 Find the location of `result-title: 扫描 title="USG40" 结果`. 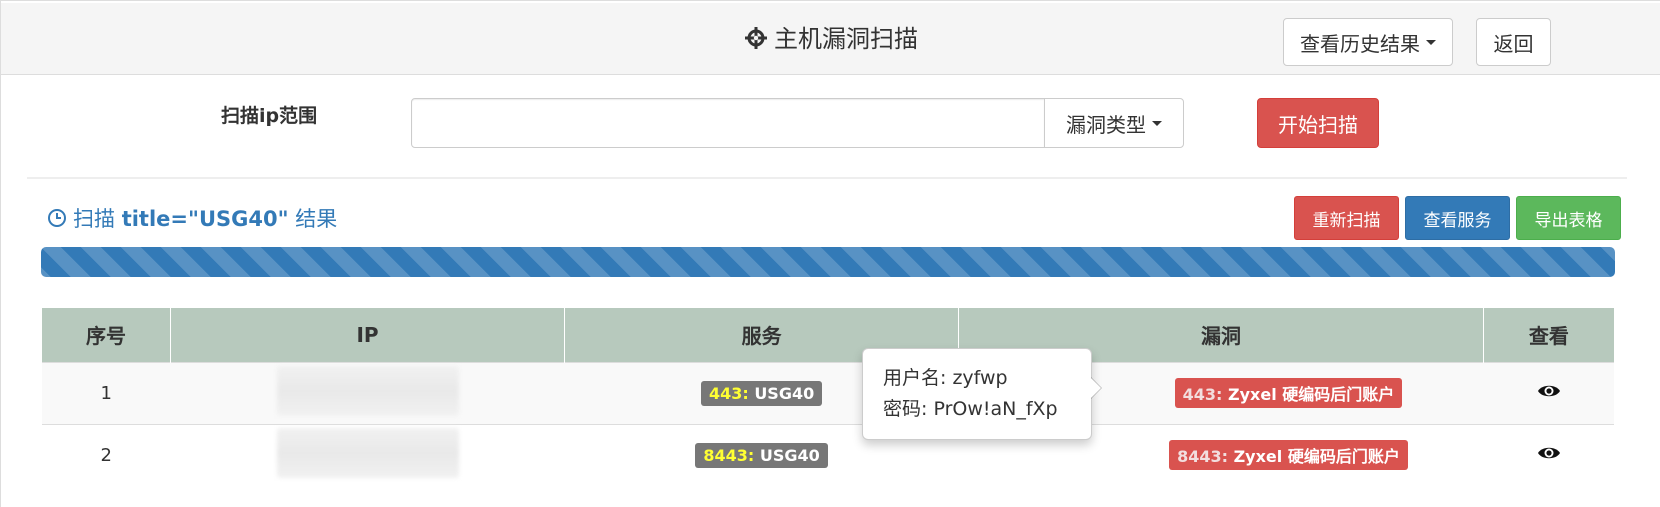

result-title: 扫描 title="USG40" 结果 is located at coordinates (192, 218).